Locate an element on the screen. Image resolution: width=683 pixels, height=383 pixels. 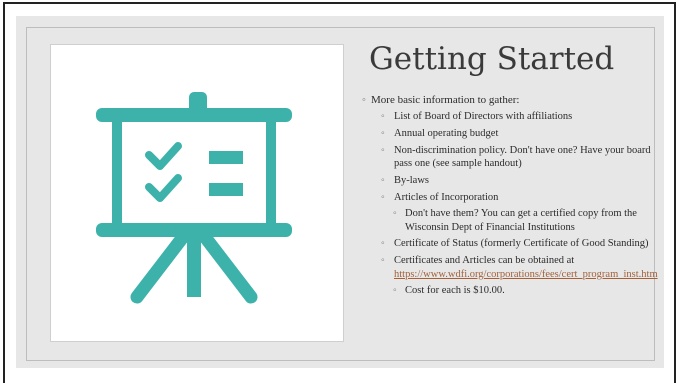
bullet-item: ◦ Articles of Incorporation is located at coordinates (512, 198).